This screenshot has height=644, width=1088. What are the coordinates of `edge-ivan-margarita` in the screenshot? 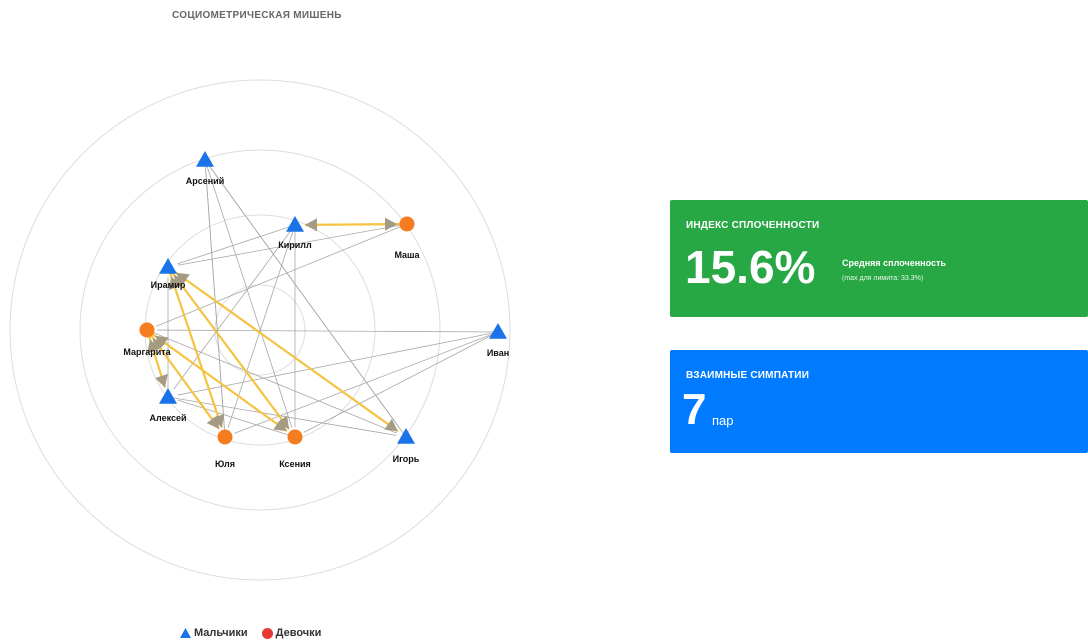 It's located at (327, 331).